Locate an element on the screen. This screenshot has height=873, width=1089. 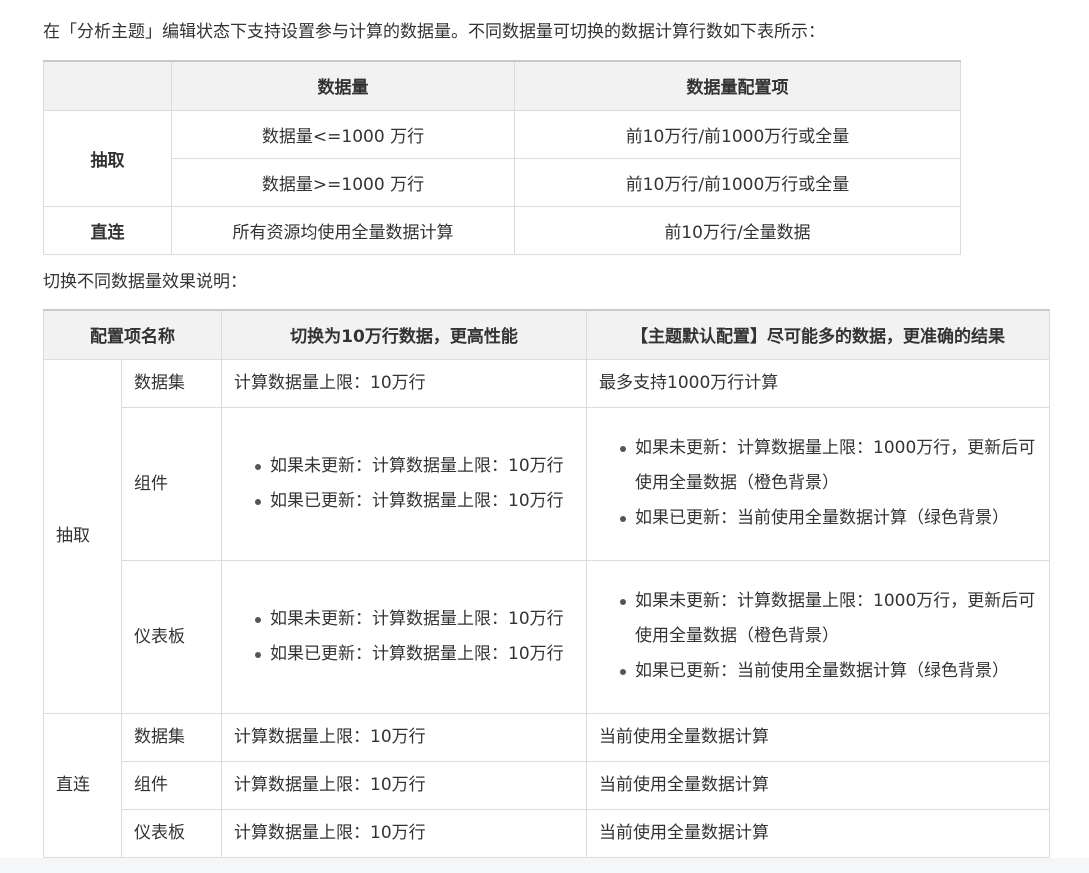
table-header-row: 数据量 数据量配置项 is located at coordinates (502, 85).